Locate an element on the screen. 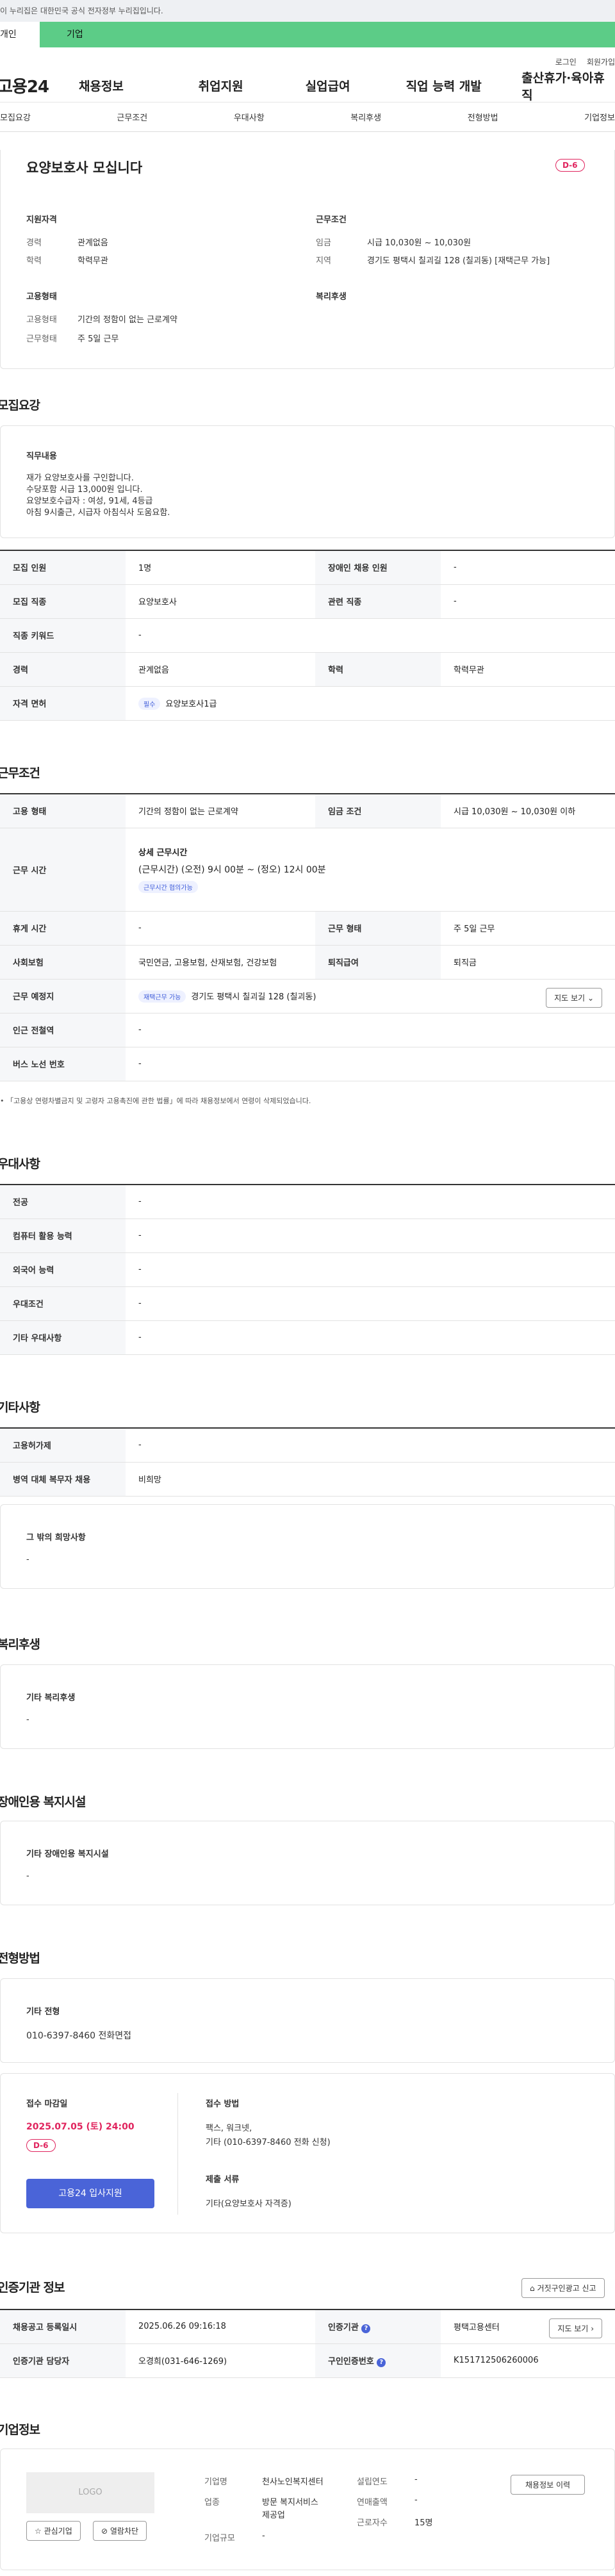 The image size is (615, 2576). table-row: 모집 직종 요양보호사 관련 직종 - is located at coordinates (307, 601).